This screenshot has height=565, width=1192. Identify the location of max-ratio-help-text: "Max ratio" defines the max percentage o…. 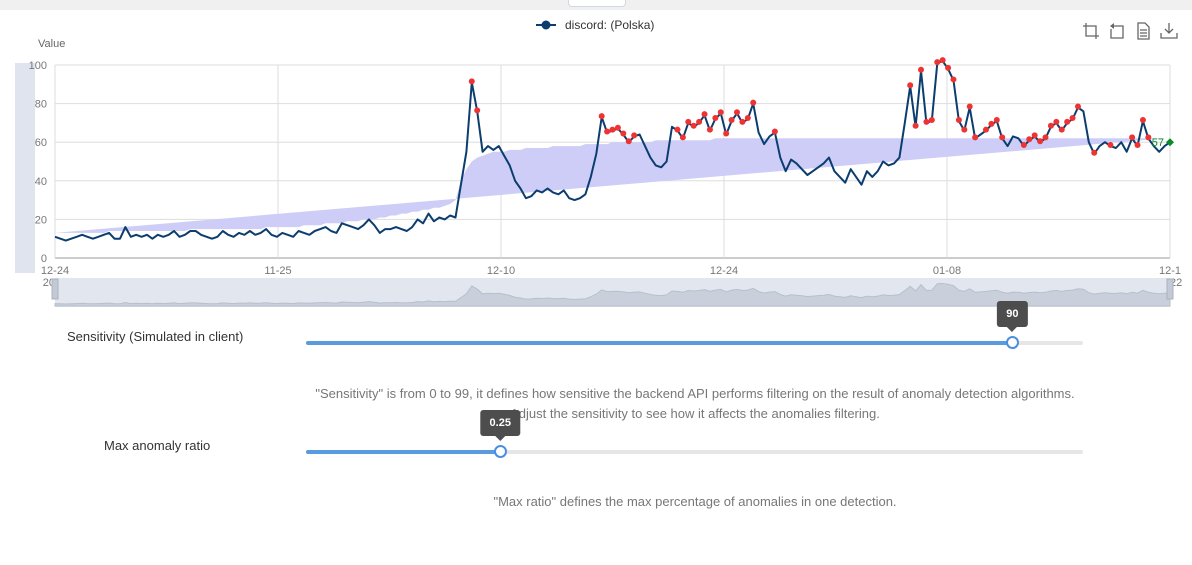
(695, 501).